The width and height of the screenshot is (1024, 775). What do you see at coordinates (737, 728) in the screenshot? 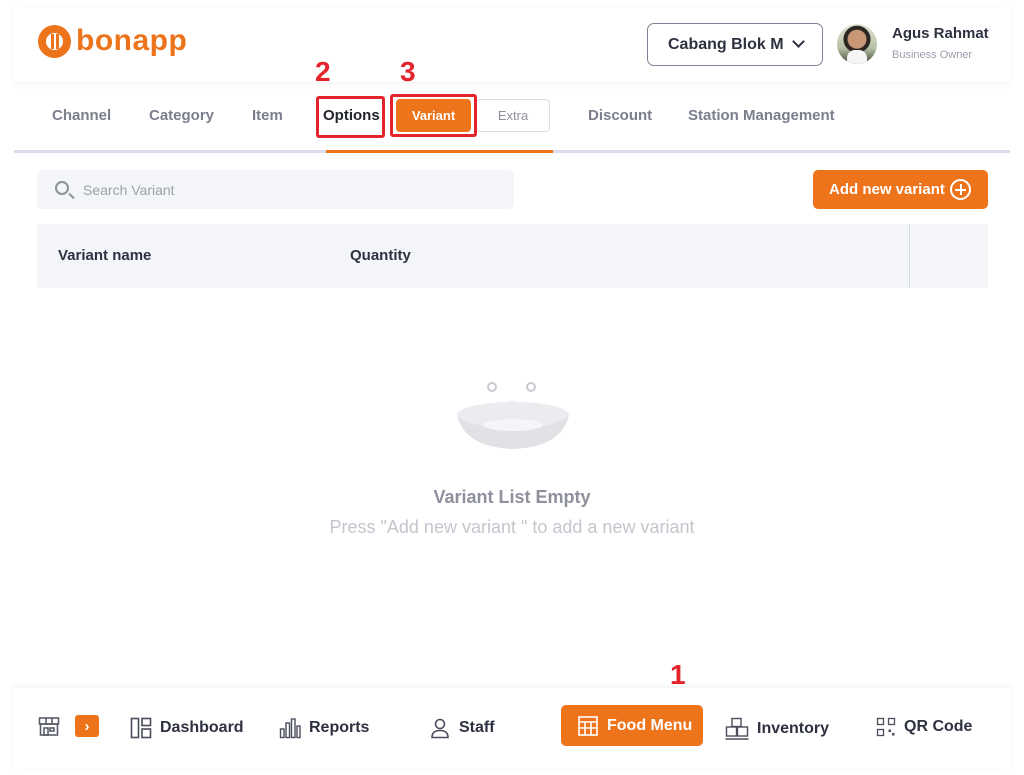
I see `boxes-icon` at bounding box center [737, 728].